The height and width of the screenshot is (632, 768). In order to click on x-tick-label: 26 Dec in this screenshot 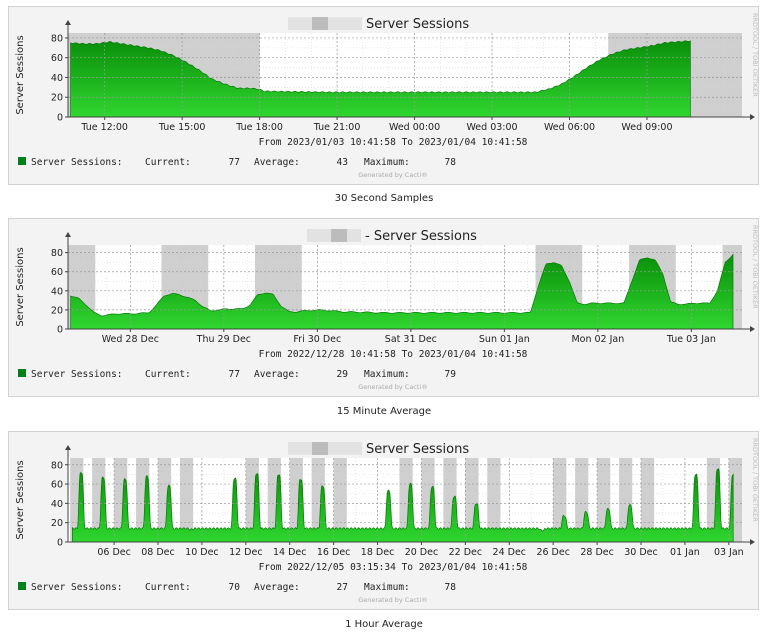, I will do `click(553, 552)`.